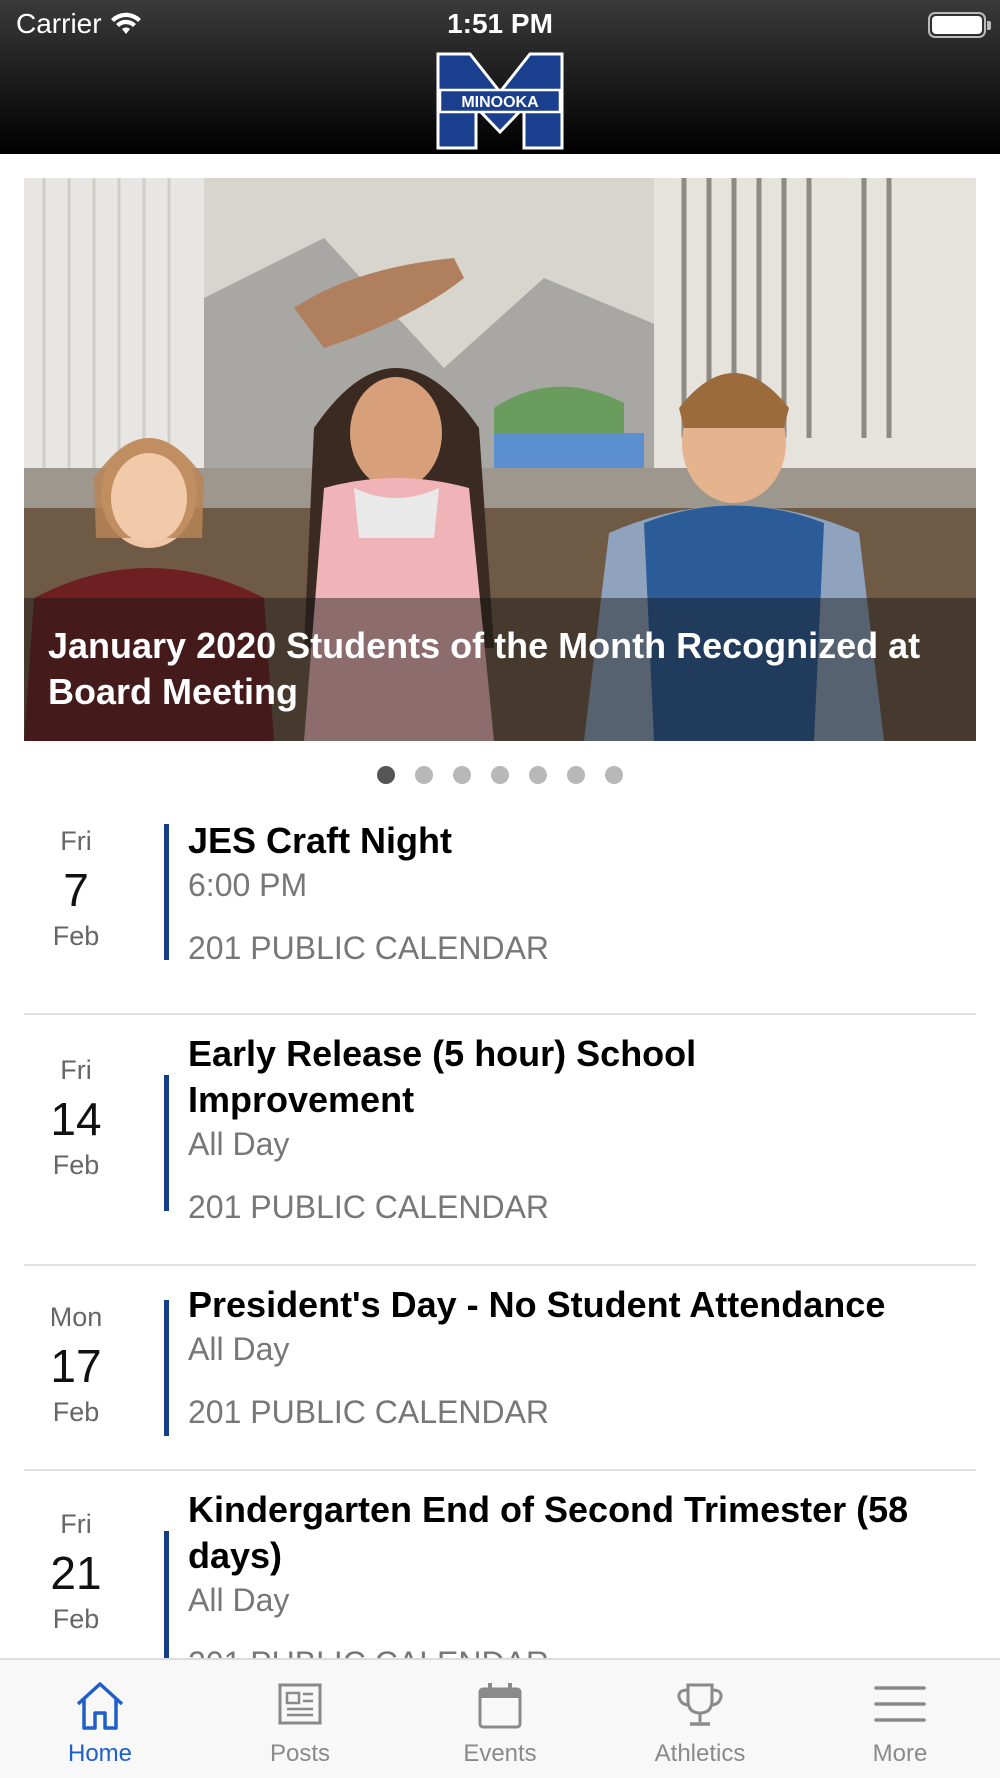 The height and width of the screenshot is (1778, 1000). I want to click on tab-events: Events, so click(500, 1719).